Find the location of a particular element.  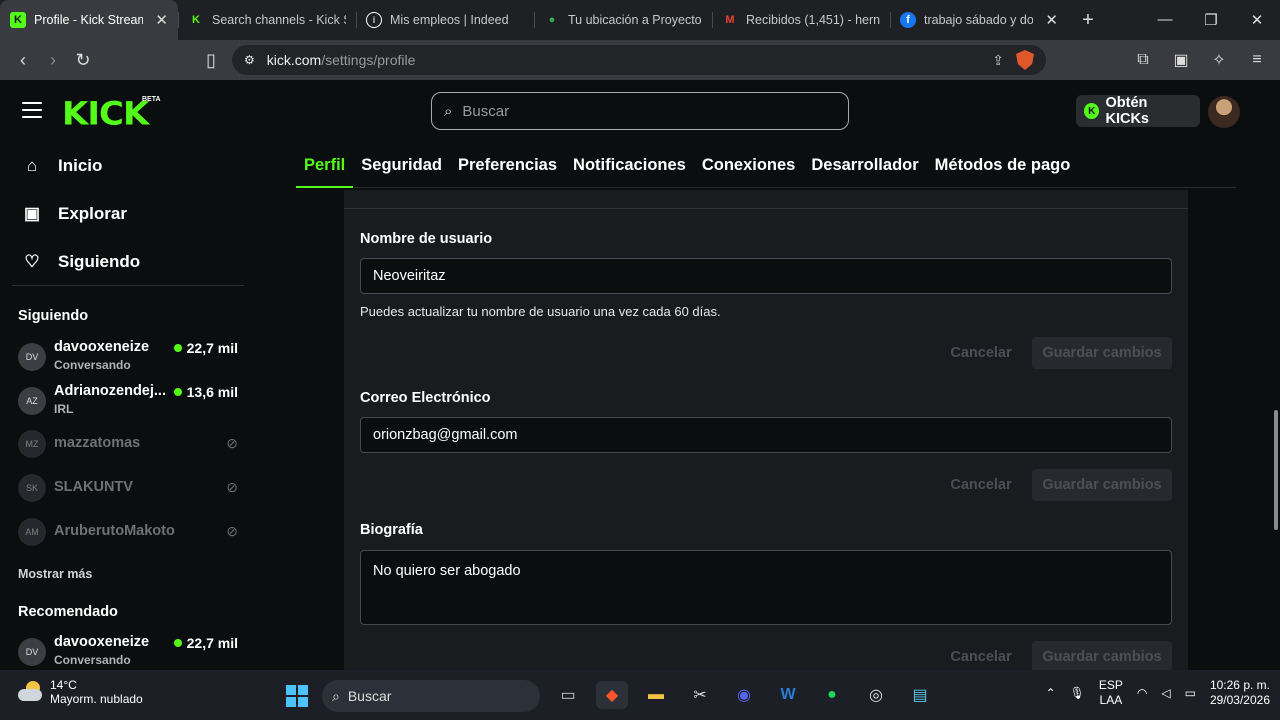

browser-tab-indeed: i Mis empleos | Indeed is located at coordinates (445, 20).